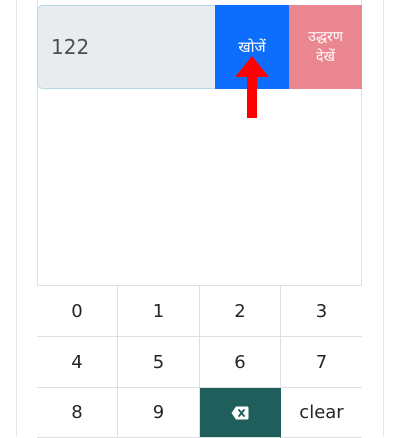  What do you see at coordinates (77, 311) in the screenshot?
I see `key-0: 0` at bounding box center [77, 311].